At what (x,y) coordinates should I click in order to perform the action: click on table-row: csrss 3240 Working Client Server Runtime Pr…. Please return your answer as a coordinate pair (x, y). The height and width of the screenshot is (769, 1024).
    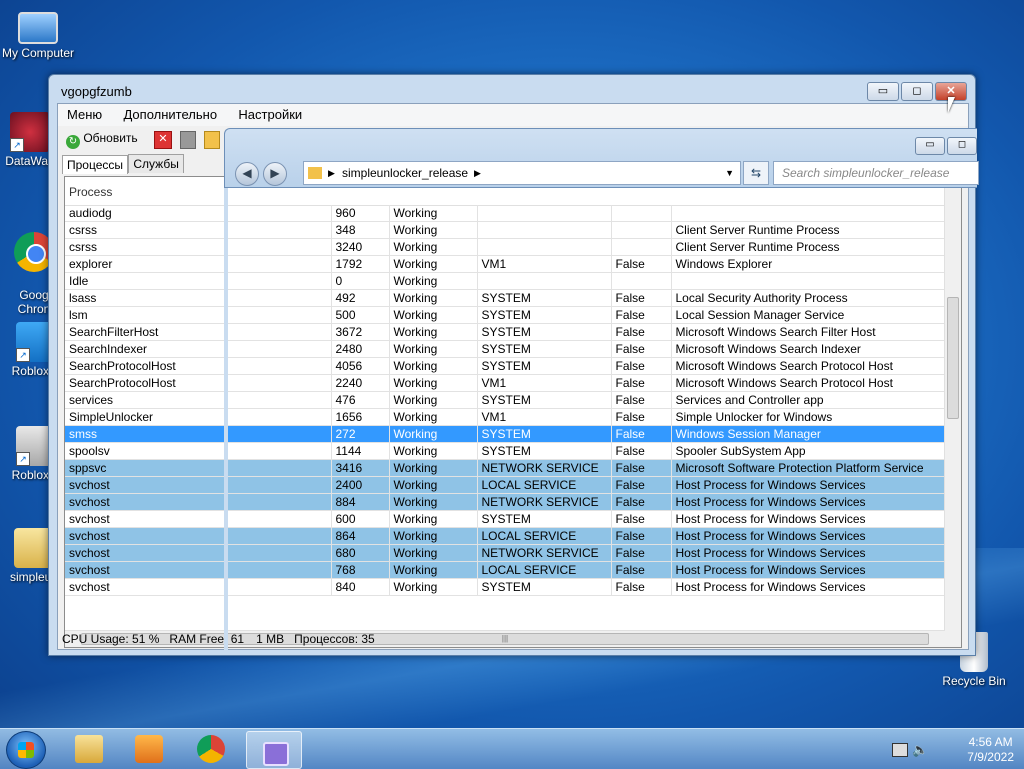
    Looking at the image, I should click on (505, 247).